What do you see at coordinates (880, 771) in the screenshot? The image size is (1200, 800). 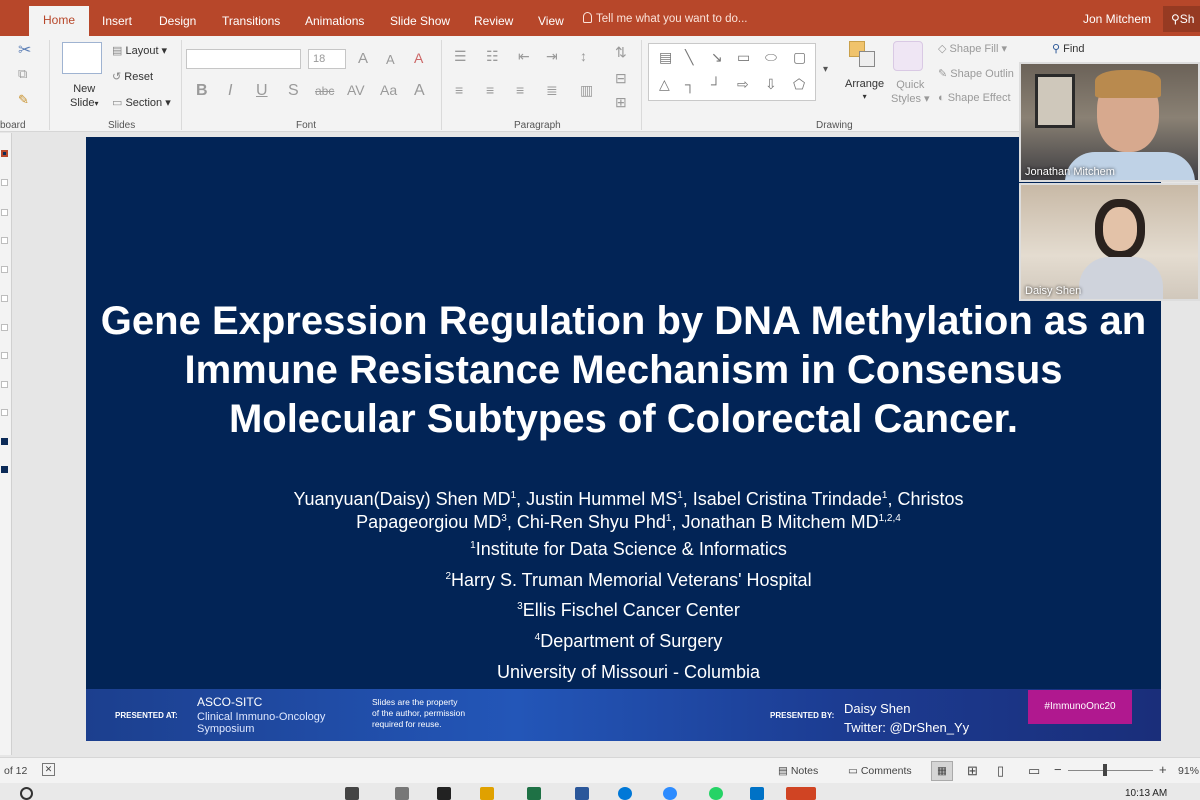 I see `comments-button: ▭ Comments` at bounding box center [880, 771].